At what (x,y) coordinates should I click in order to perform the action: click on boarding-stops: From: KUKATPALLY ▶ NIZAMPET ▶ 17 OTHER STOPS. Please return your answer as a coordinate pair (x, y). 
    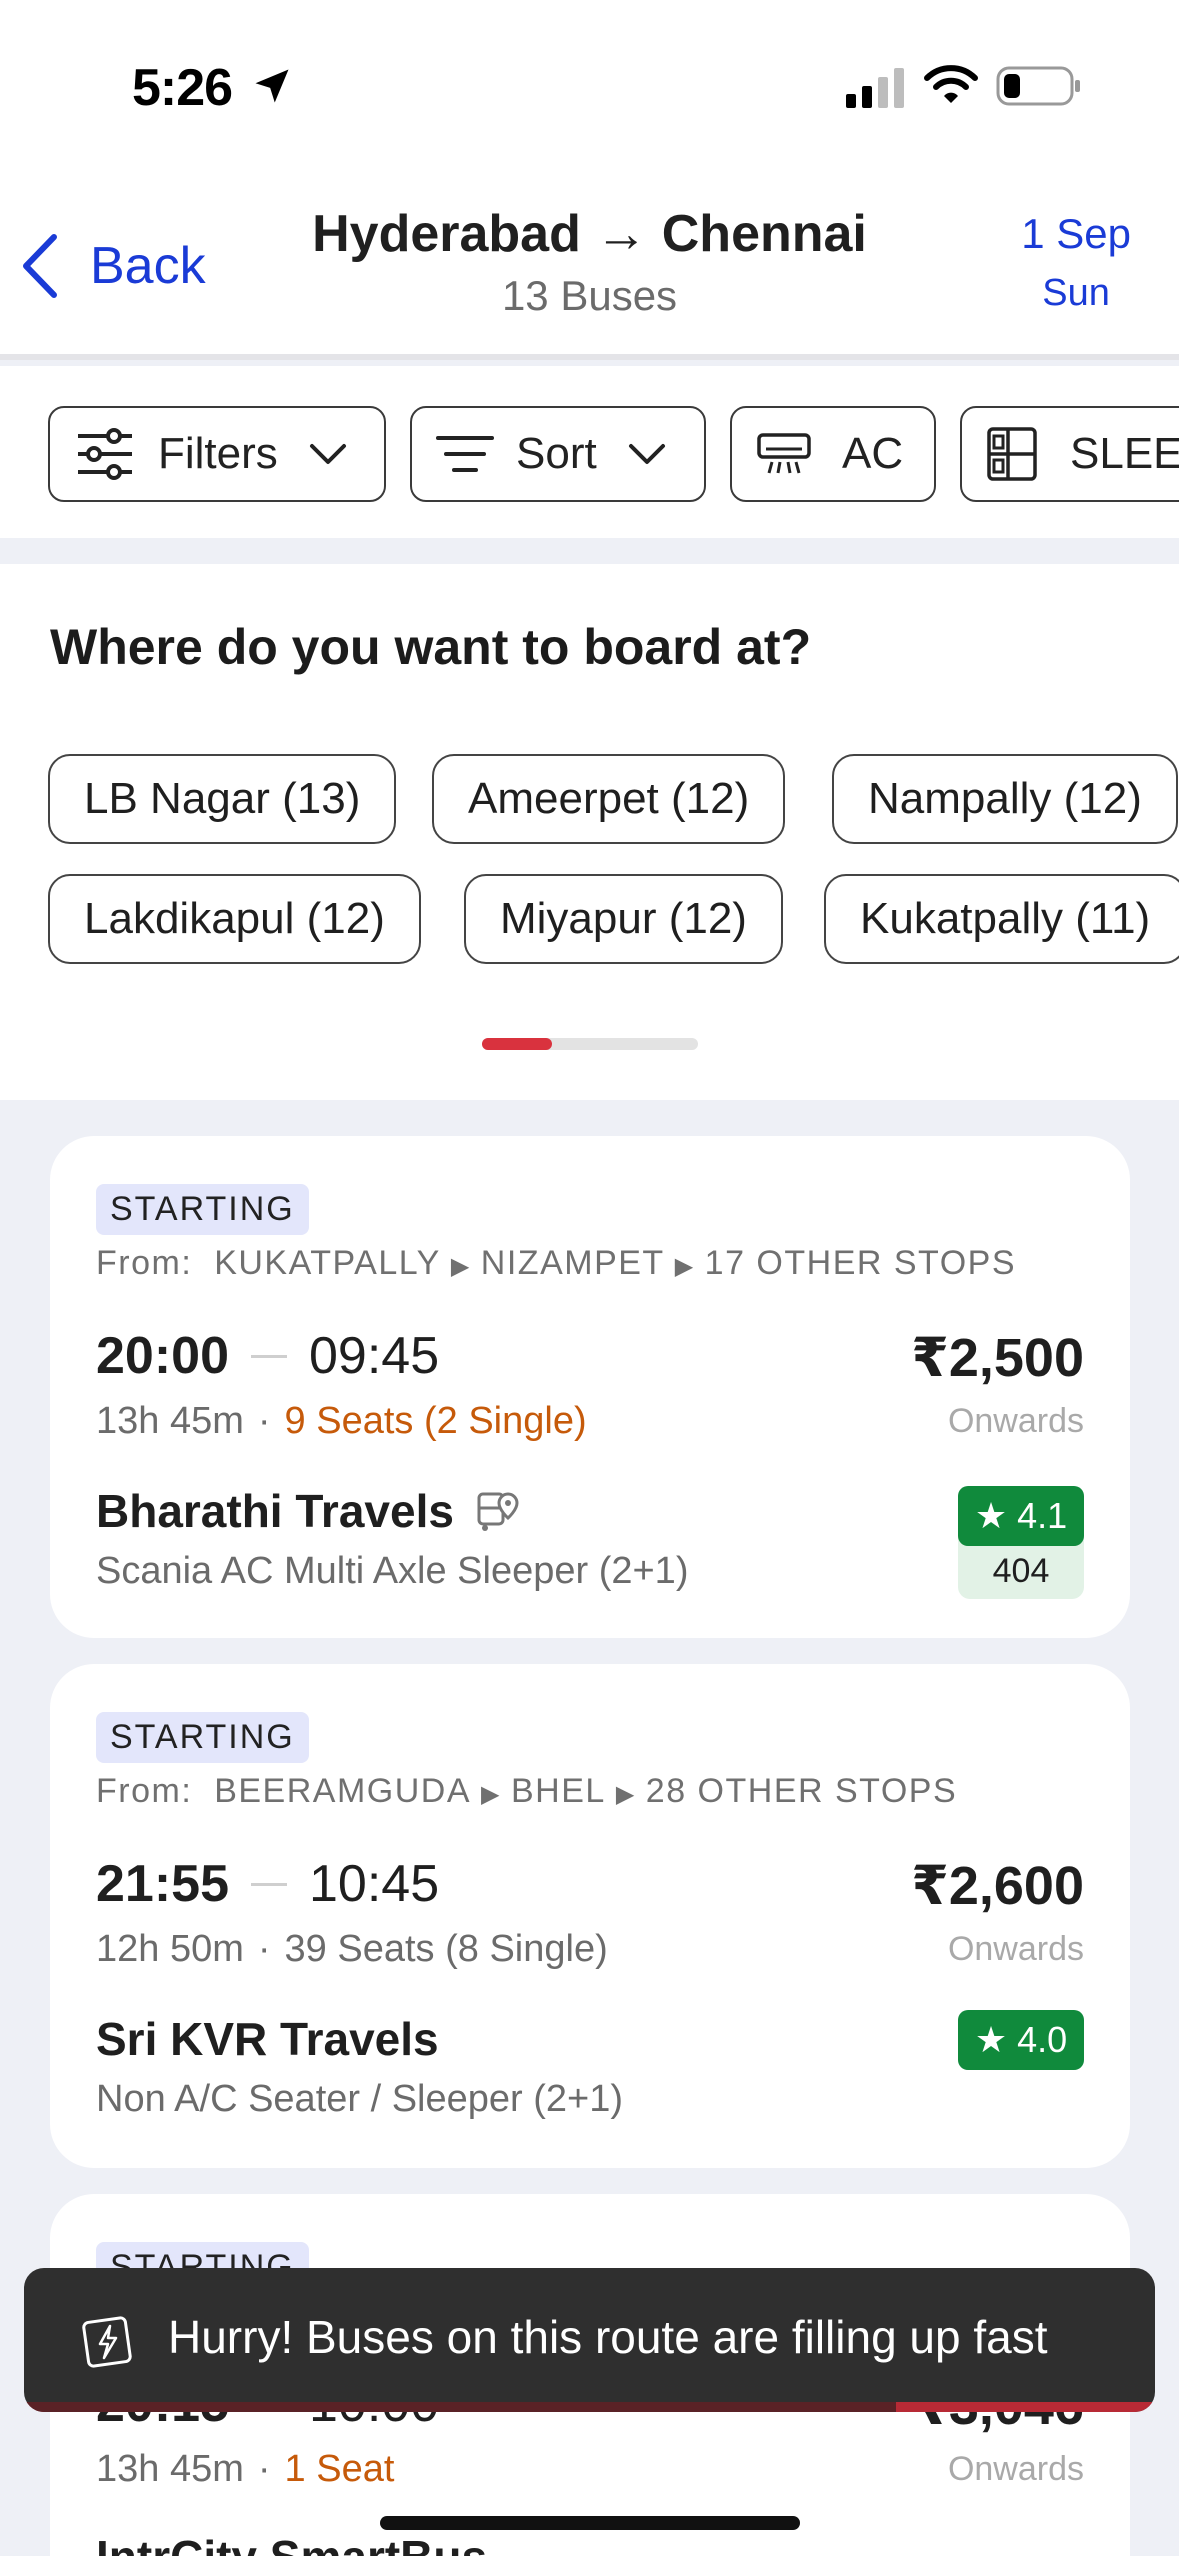
    Looking at the image, I should click on (556, 1263).